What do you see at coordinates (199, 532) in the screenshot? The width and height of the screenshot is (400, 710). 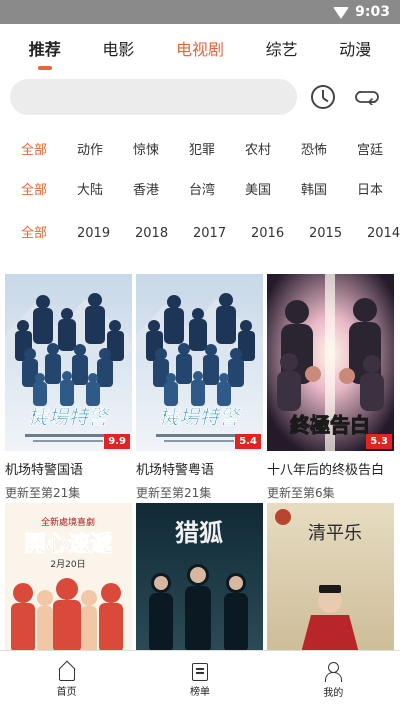 I see `poster-title: 猎狐` at bounding box center [199, 532].